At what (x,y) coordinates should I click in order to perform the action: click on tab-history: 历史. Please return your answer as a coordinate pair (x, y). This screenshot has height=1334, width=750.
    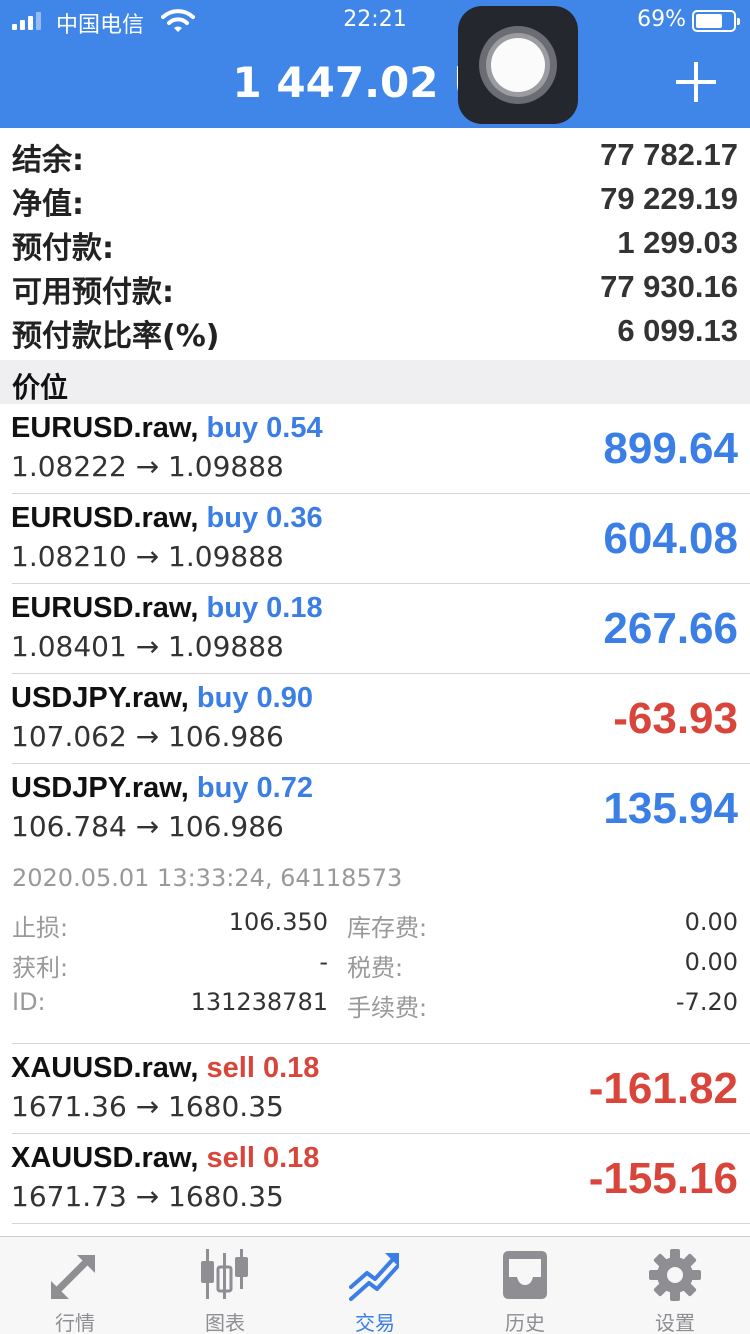
    Looking at the image, I should click on (525, 1285).